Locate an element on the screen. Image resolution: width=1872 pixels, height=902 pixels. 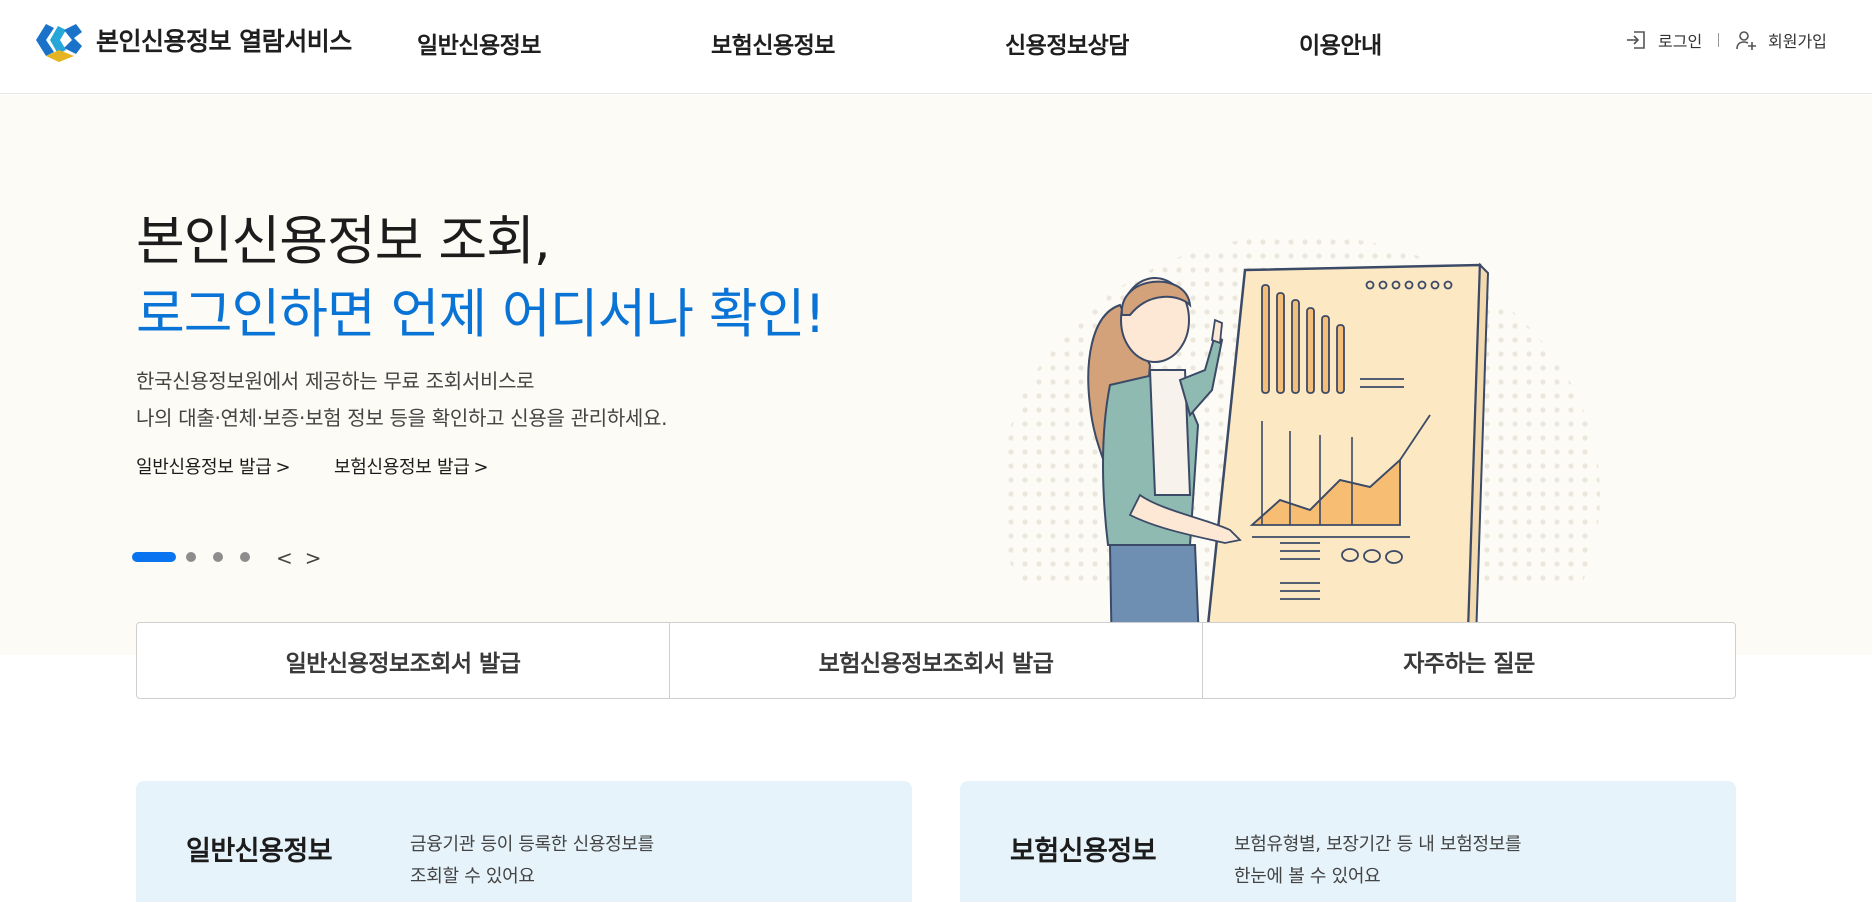
slide-dot-active is located at coordinates (154, 557).